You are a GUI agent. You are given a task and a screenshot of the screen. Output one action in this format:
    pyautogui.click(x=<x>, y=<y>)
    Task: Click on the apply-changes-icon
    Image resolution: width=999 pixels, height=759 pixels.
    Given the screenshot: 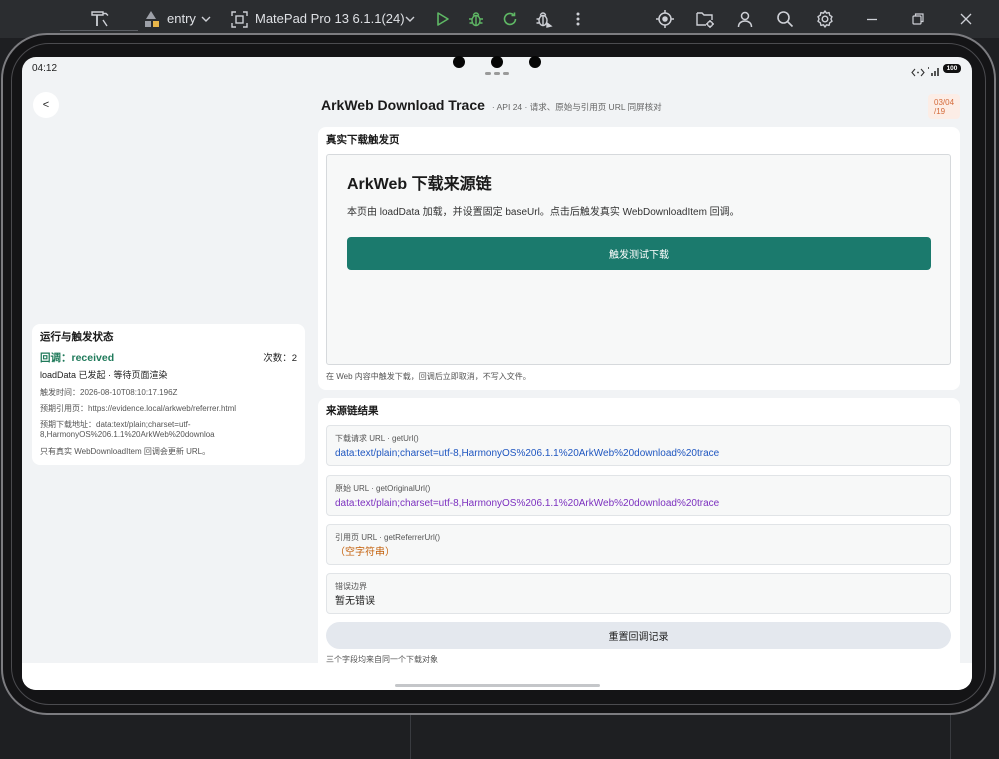 What is the action you would take?
    pyautogui.click(x=510, y=19)
    